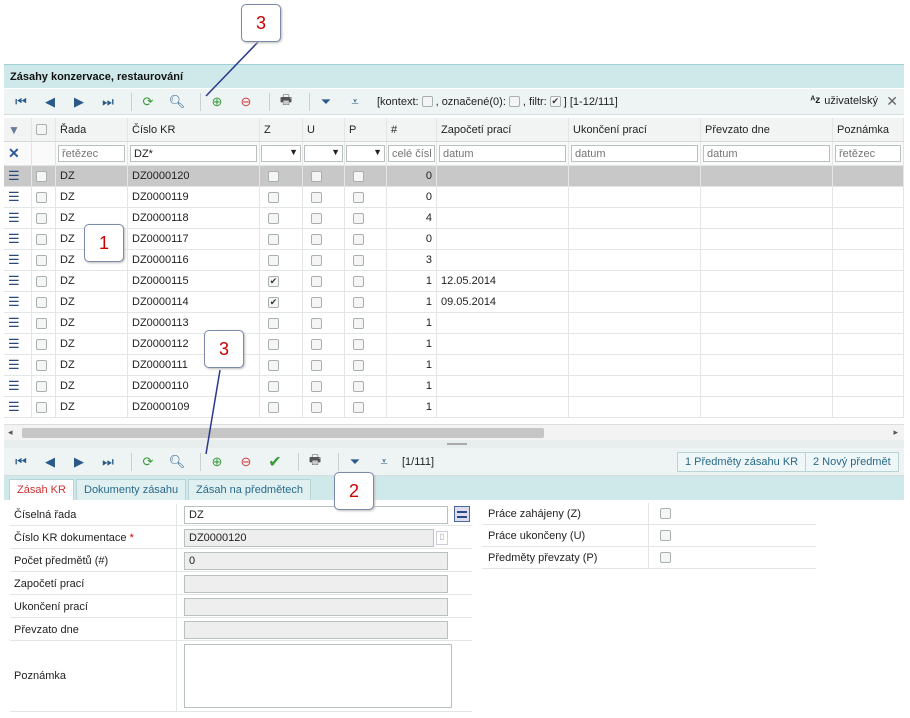  I want to click on scrollbar-thumb, so click(283, 433).